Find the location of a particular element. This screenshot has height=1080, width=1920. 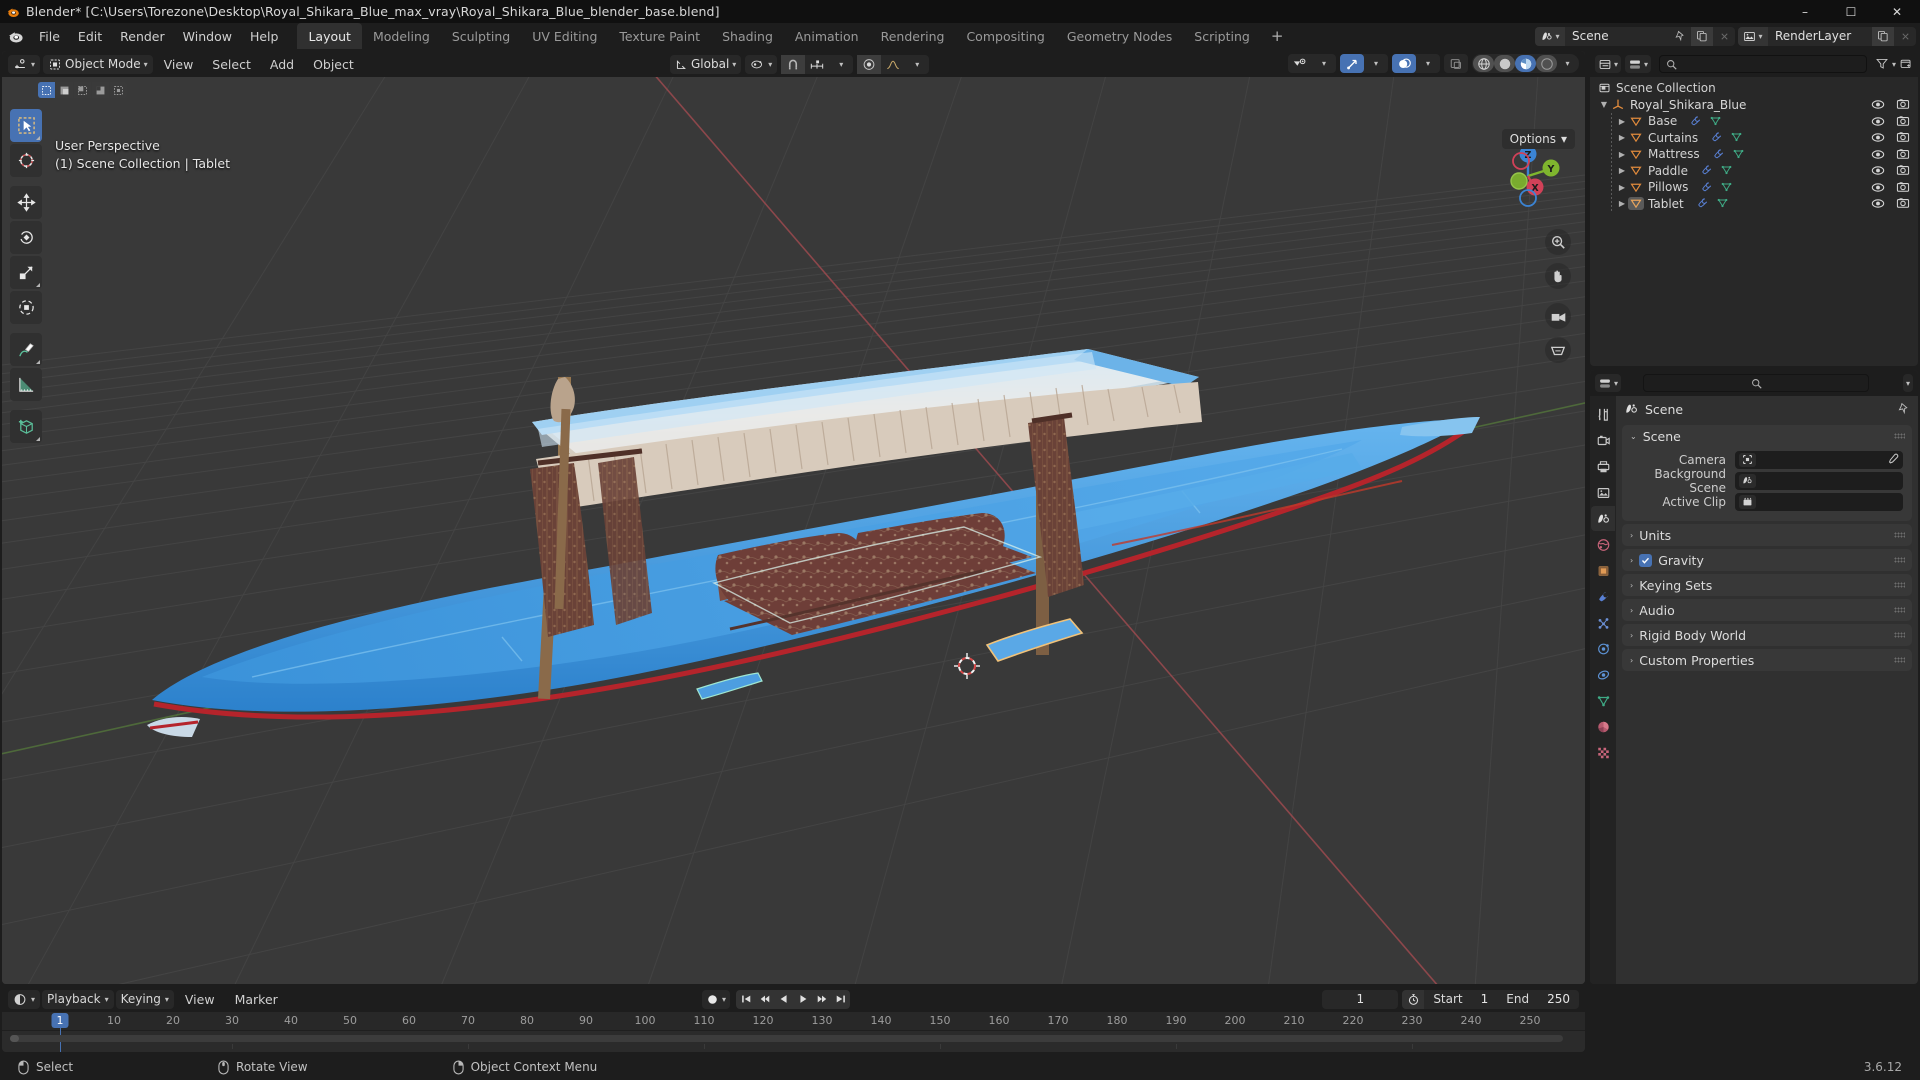

select-invert-icon is located at coordinates (100, 90).